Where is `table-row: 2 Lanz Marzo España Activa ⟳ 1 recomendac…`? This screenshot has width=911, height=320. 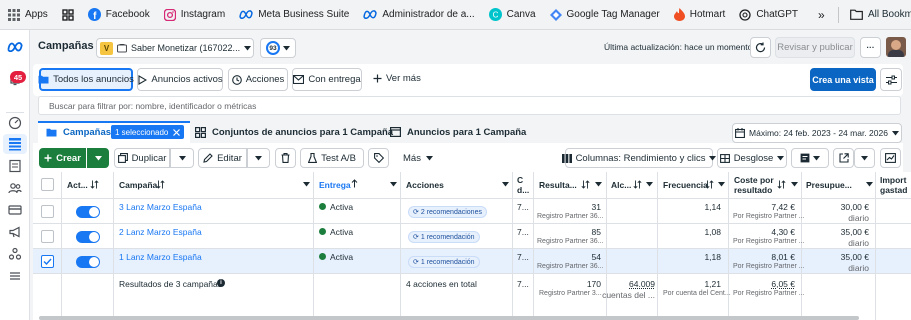
table-row: 2 Lanz Marzo España Activa ⟳ 1 recomendac… is located at coordinates (472, 236).